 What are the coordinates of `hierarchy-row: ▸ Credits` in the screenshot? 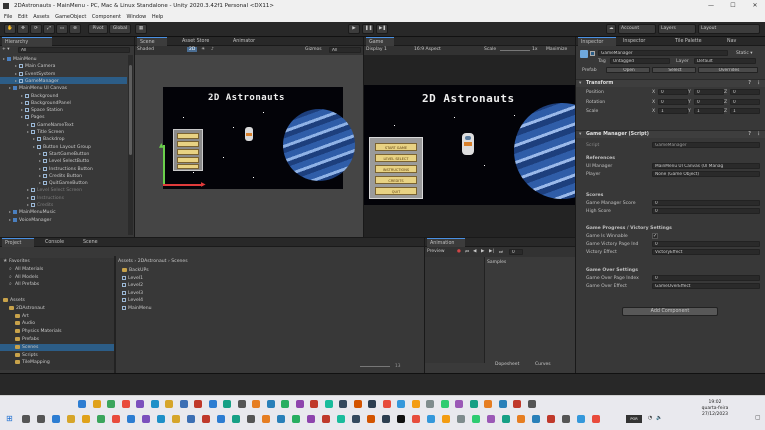 It's located at (63, 204).